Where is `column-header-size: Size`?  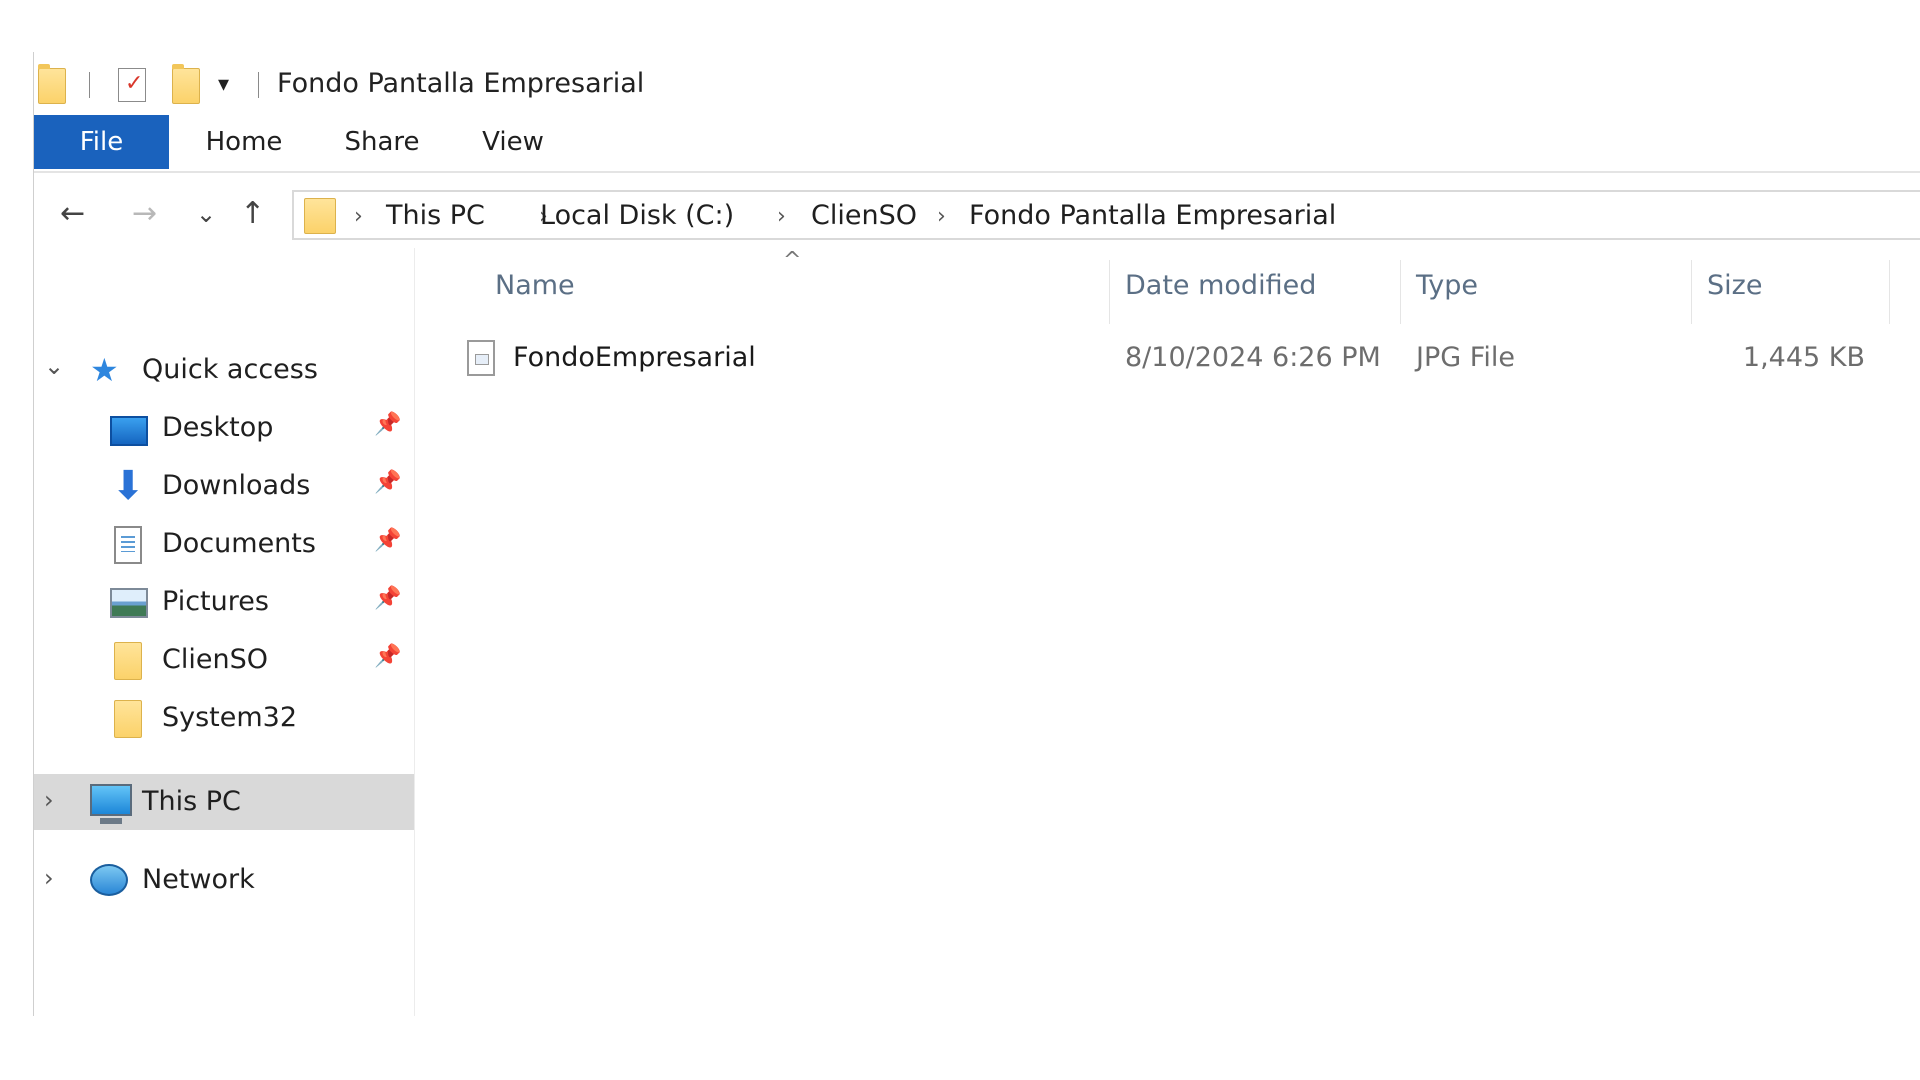 column-header-size: Size is located at coordinates (1734, 285).